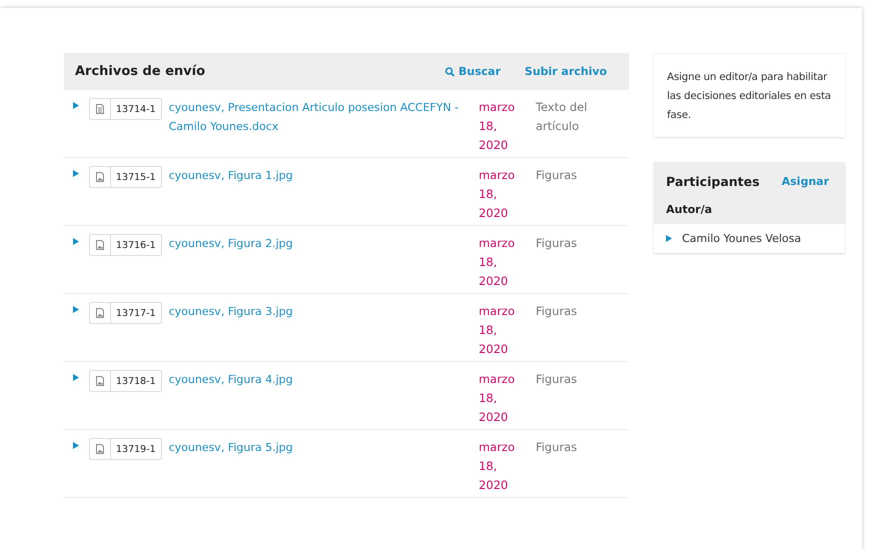 This screenshot has width=875, height=550. I want to click on file-name-link: cyounesv, Figura 2.jpg, so click(318, 243).